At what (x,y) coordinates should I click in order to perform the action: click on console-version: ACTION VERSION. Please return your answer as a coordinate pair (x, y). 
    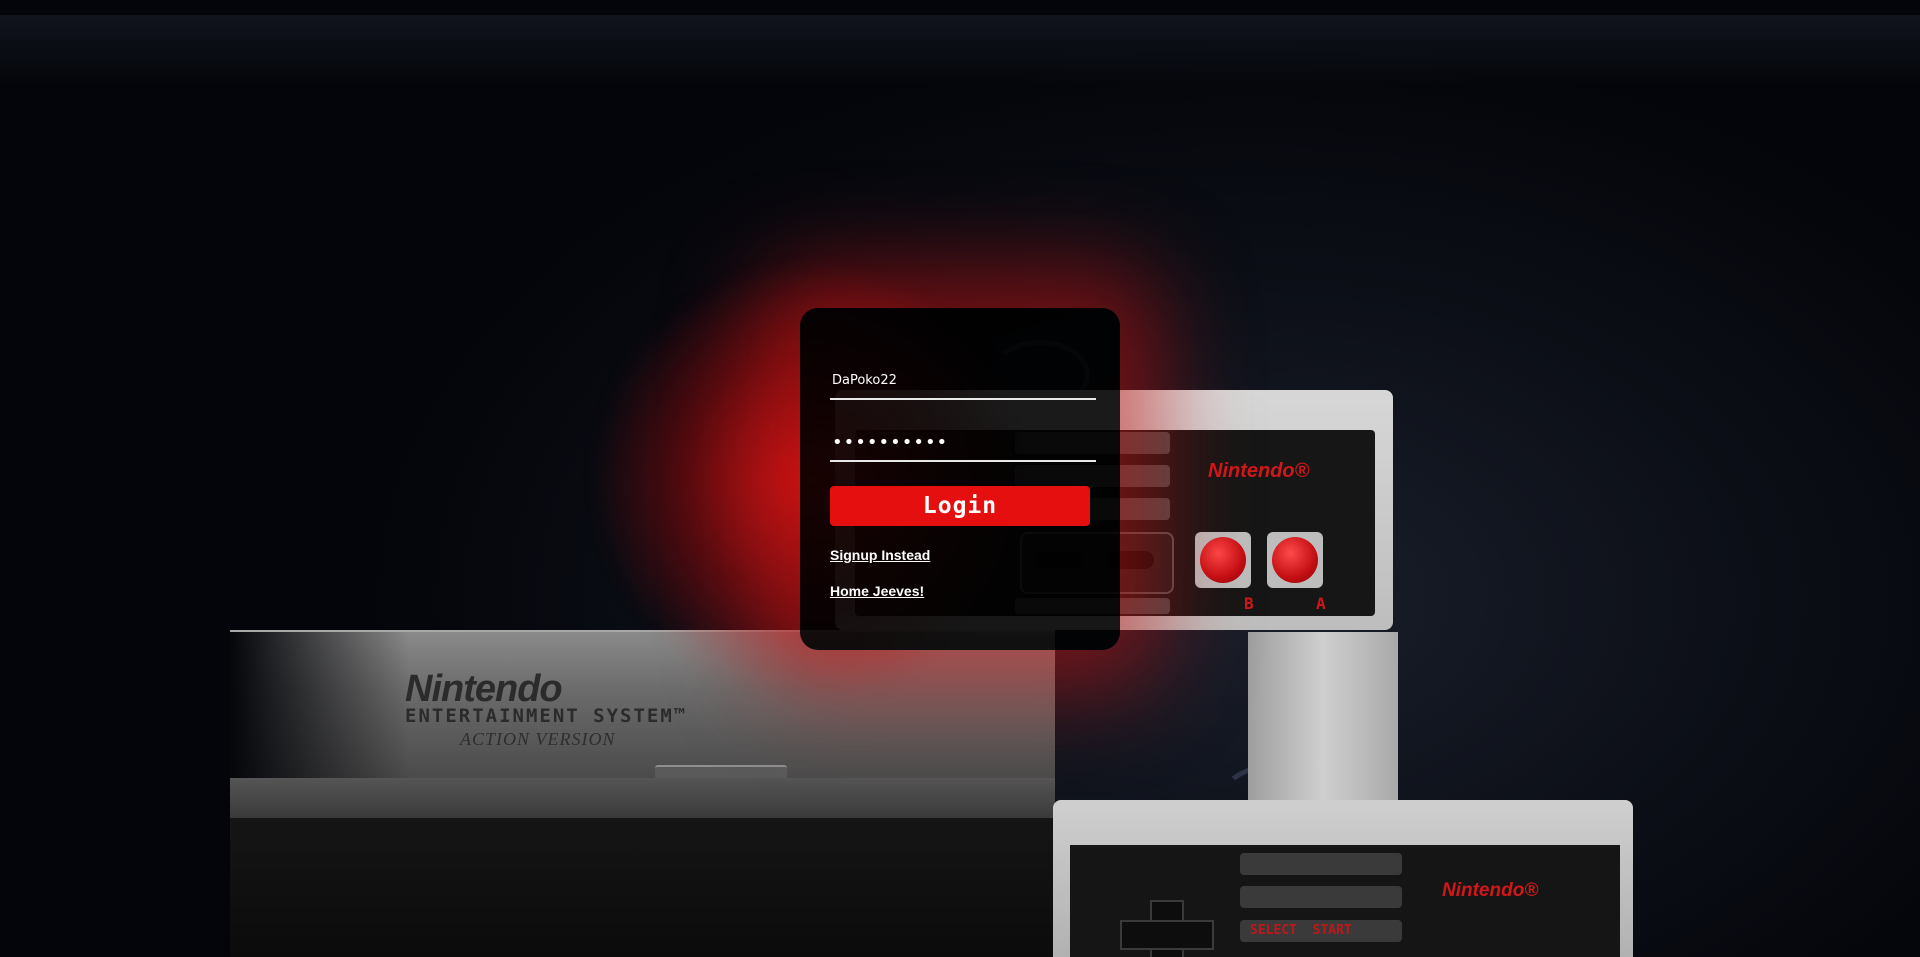
    Looking at the image, I should click on (538, 739).